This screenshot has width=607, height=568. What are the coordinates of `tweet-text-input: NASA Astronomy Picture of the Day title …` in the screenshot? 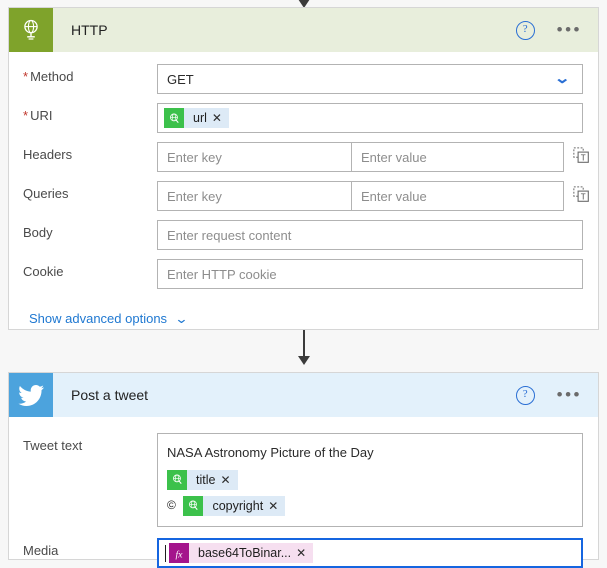 It's located at (370, 480).